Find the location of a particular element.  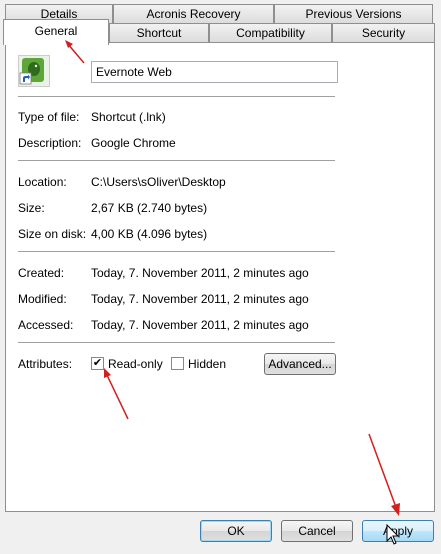

tab-security: Security is located at coordinates (383, 32).